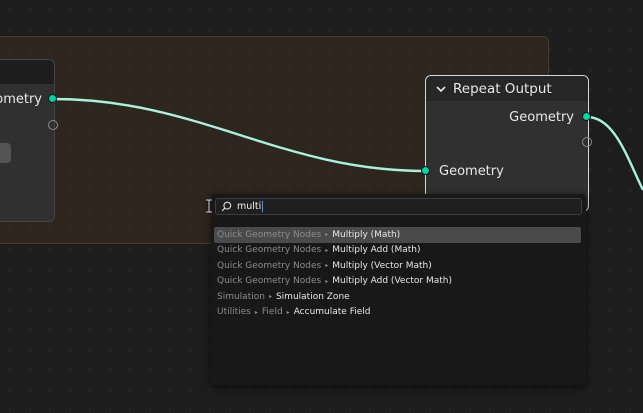 This screenshot has width=643, height=413. Describe the element at coordinates (249, 206) in the screenshot. I see `search-query: multi` at that location.